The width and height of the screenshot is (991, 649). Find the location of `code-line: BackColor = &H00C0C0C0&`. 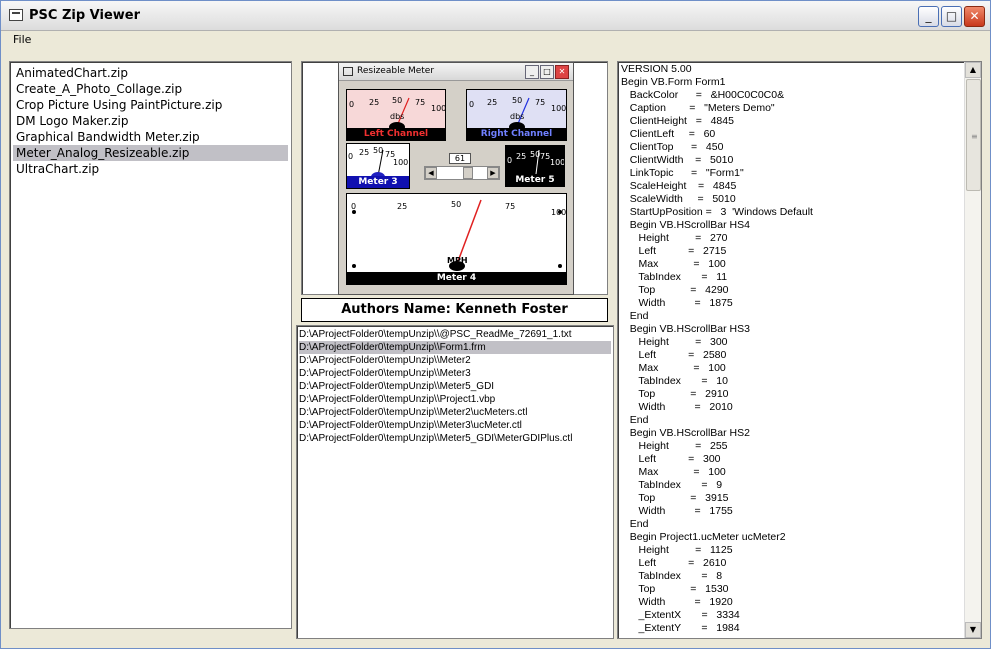

code-line: BackColor = &H00C0C0C0& is located at coordinates (703, 95).